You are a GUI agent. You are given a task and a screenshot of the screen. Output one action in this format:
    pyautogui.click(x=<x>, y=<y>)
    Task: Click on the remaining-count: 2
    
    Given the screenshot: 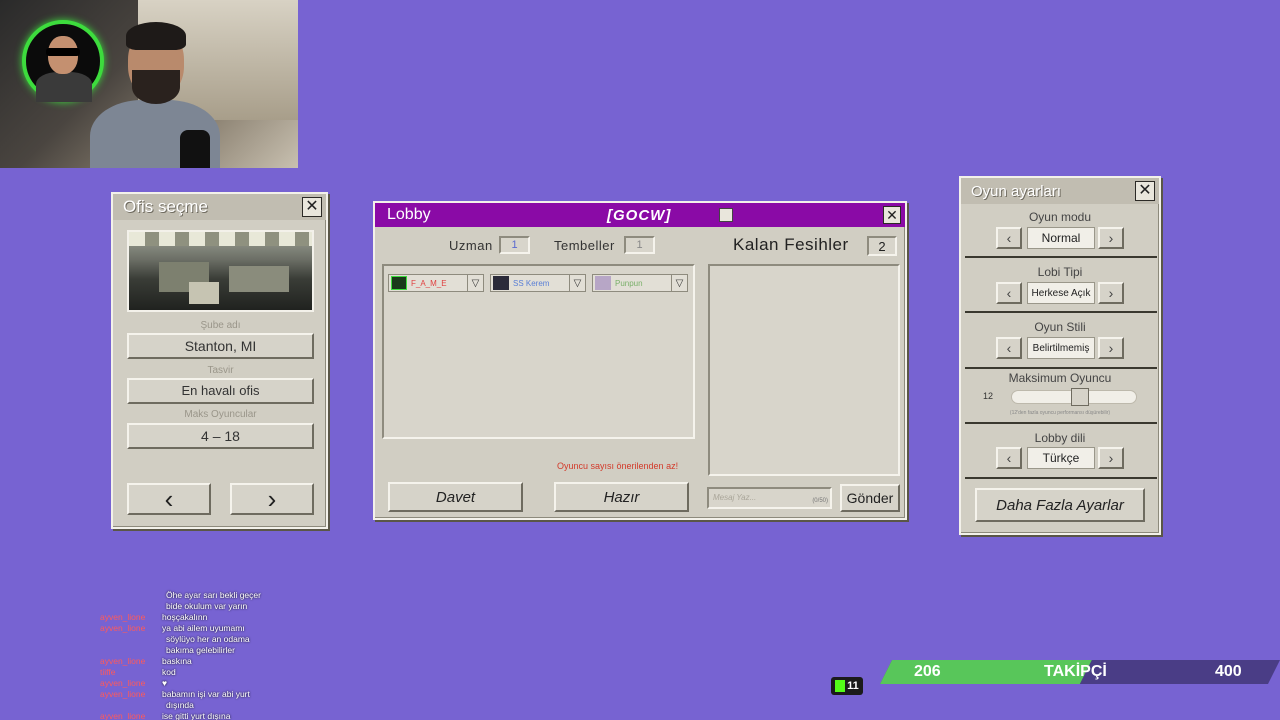 What is the action you would take?
    pyautogui.click(x=882, y=246)
    